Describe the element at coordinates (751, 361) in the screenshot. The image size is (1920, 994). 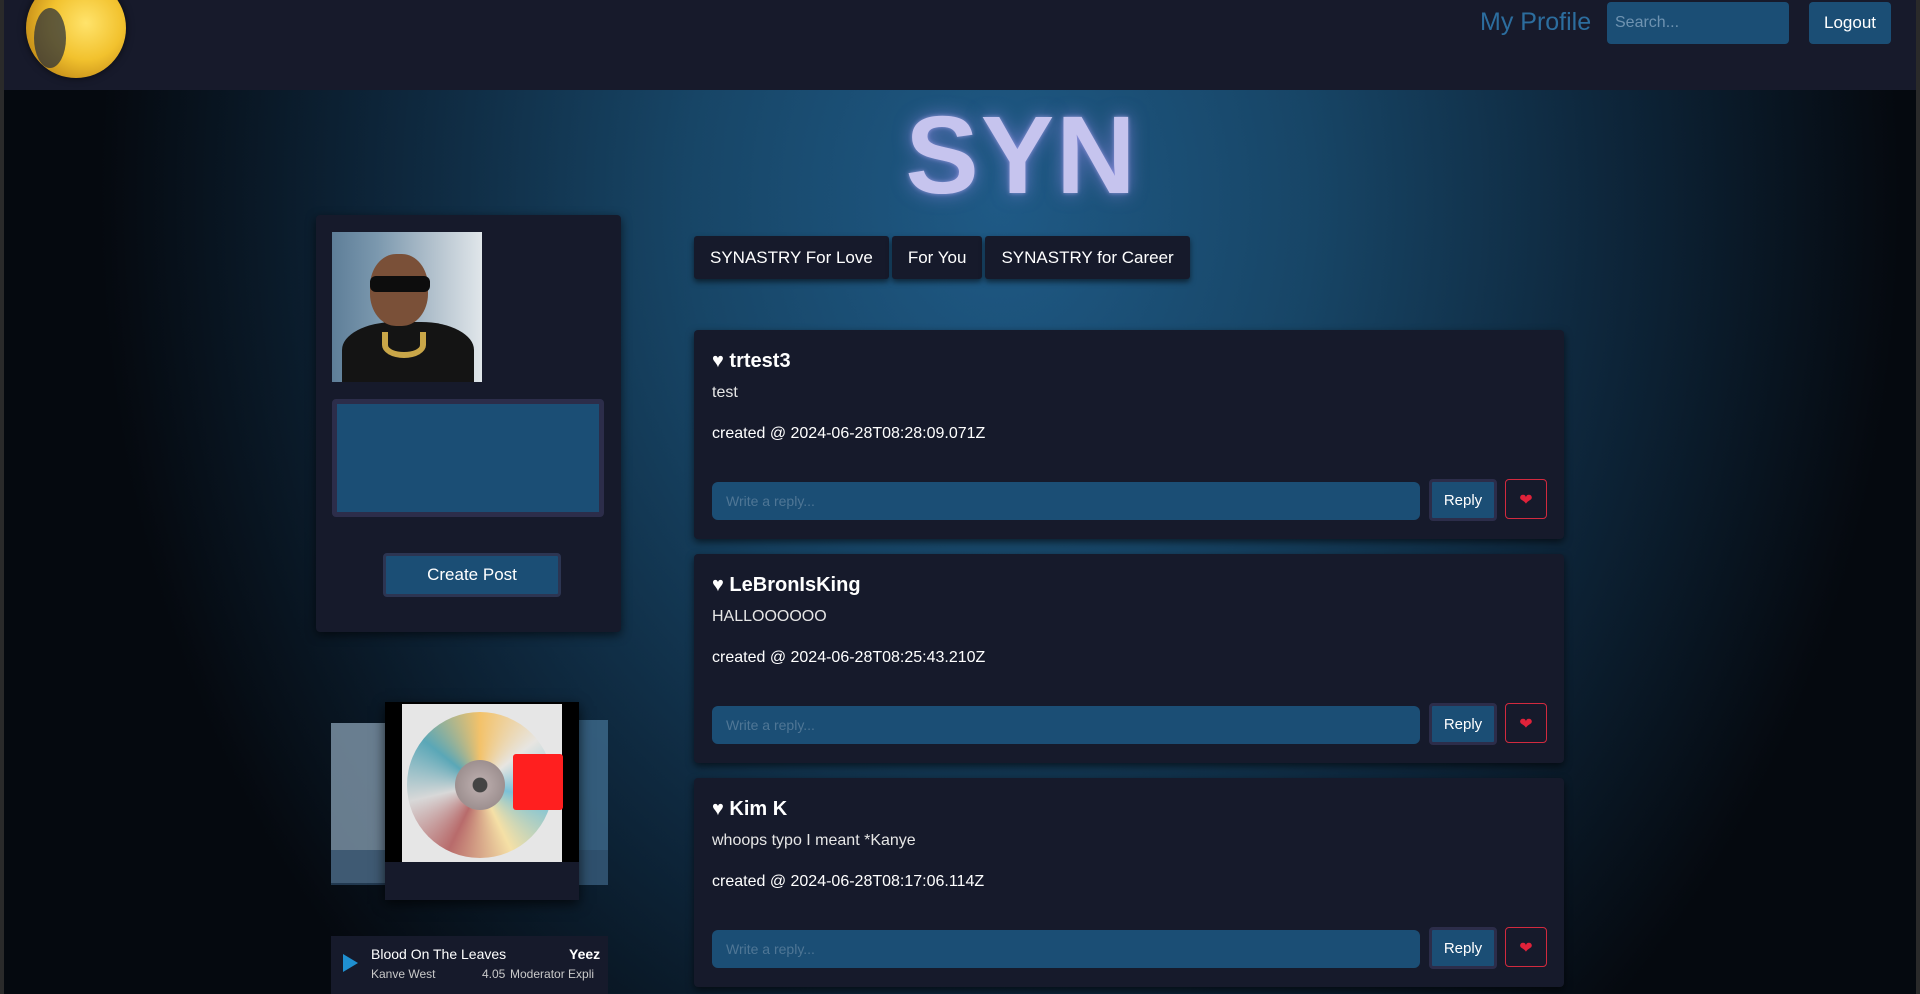
I see `post-author: ♥ trtest3` at that location.